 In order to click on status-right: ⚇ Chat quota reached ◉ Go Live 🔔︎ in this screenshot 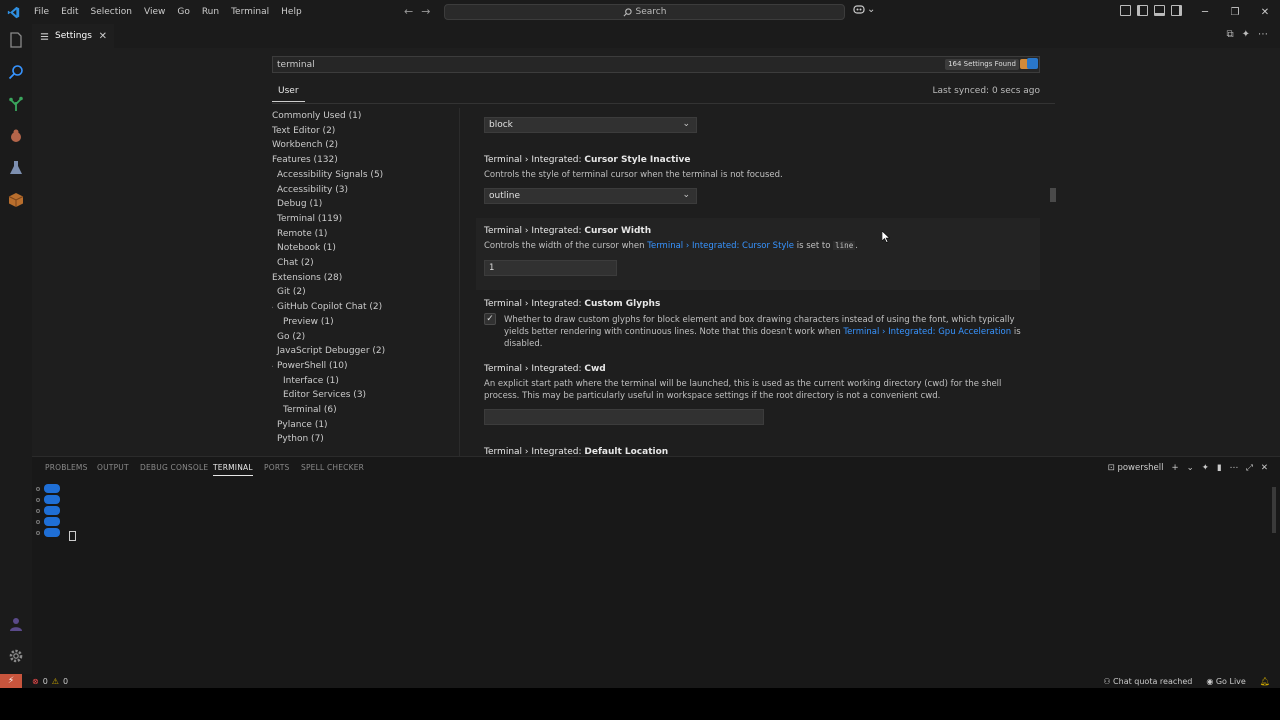, I will do `click(1186, 681)`.